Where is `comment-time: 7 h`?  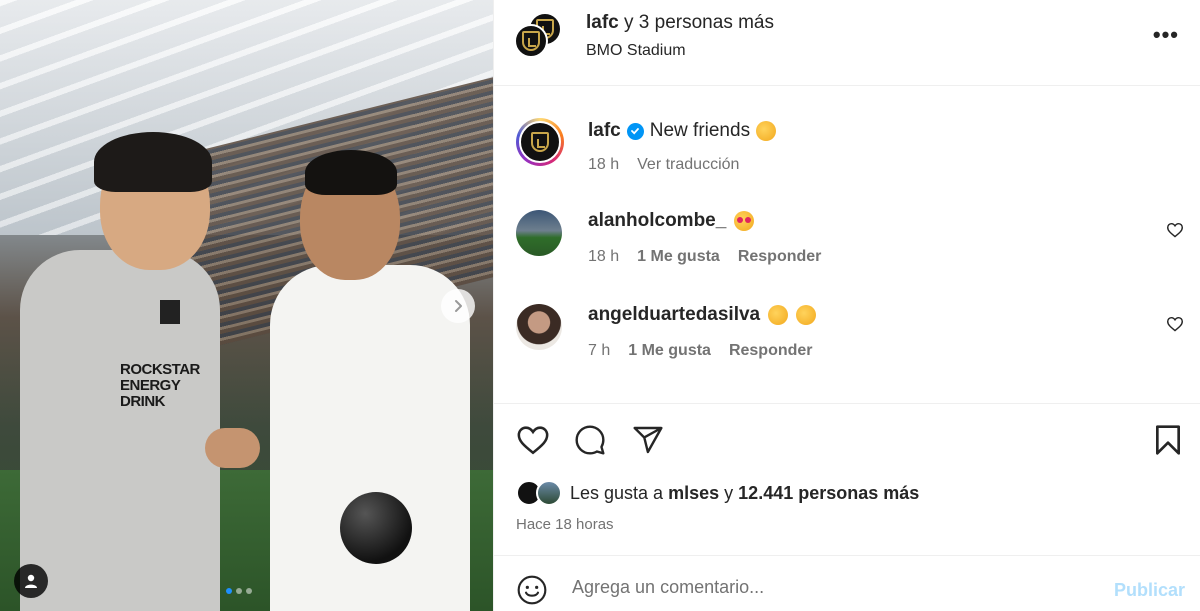 comment-time: 7 h is located at coordinates (599, 351).